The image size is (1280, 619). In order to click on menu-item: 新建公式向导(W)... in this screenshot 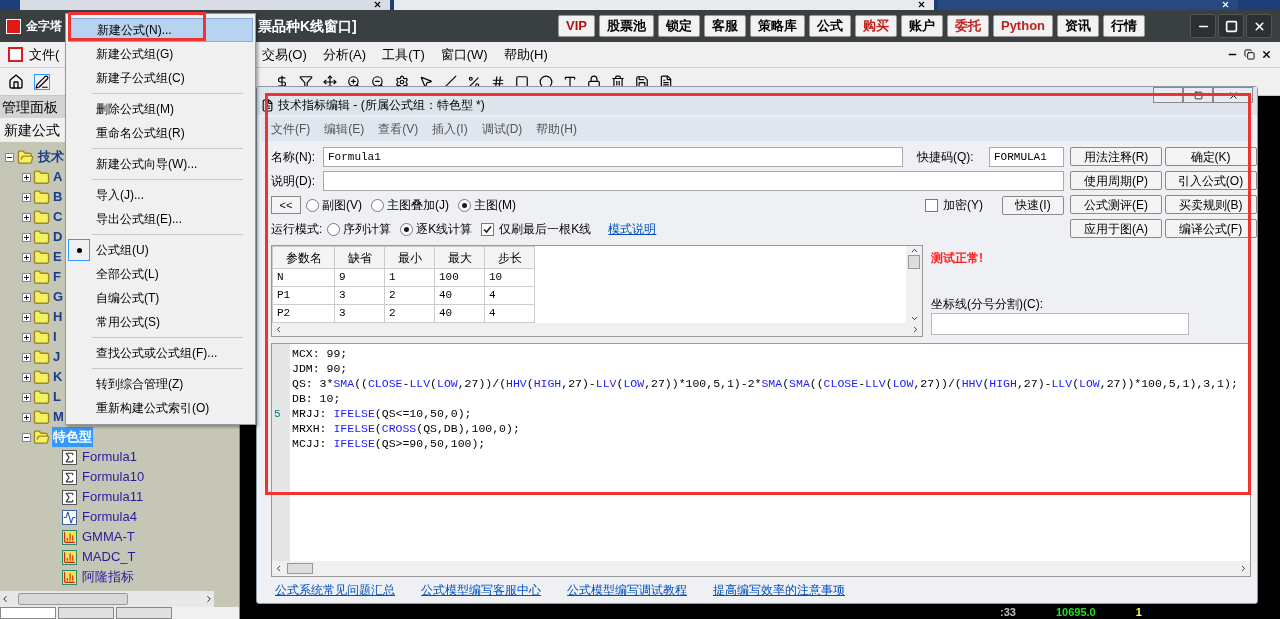, I will do `click(160, 164)`.